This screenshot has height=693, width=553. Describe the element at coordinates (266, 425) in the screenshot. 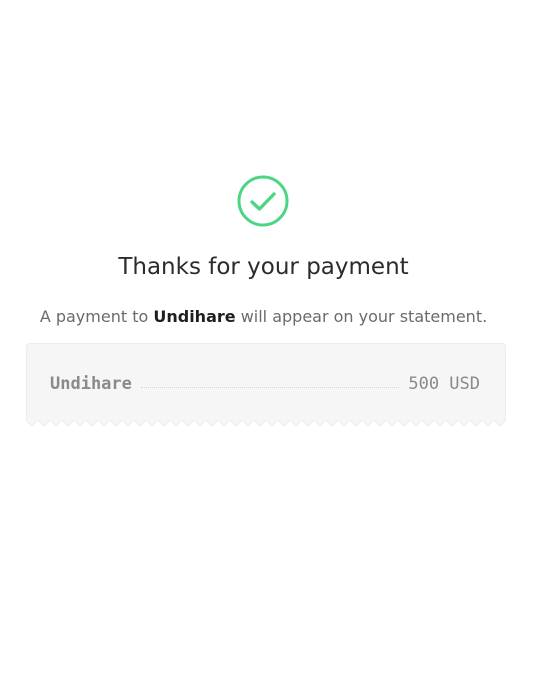

I see `receipt-torn-edge` at that location.